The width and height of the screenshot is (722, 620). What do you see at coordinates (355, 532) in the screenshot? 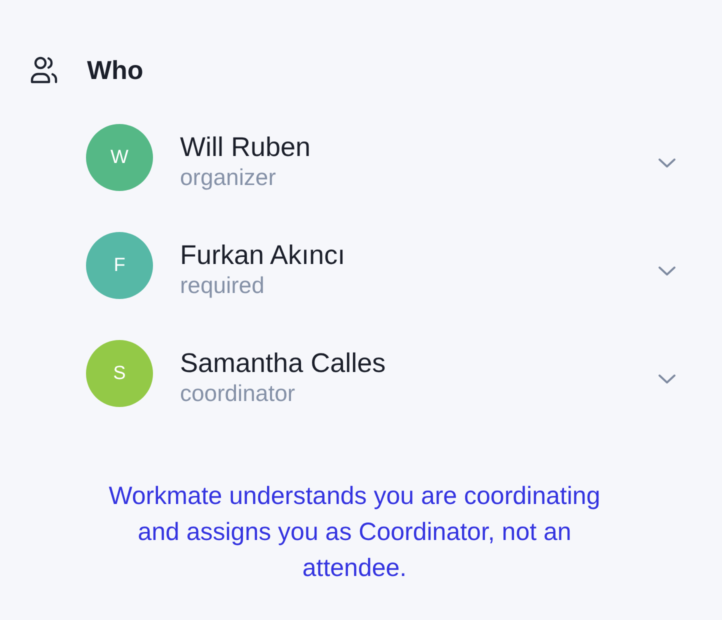
I see `explanation-text: Workmate understands you are coordinating and assigns you as Coordinator, not an attendee.` at bounding box center [355, 532].